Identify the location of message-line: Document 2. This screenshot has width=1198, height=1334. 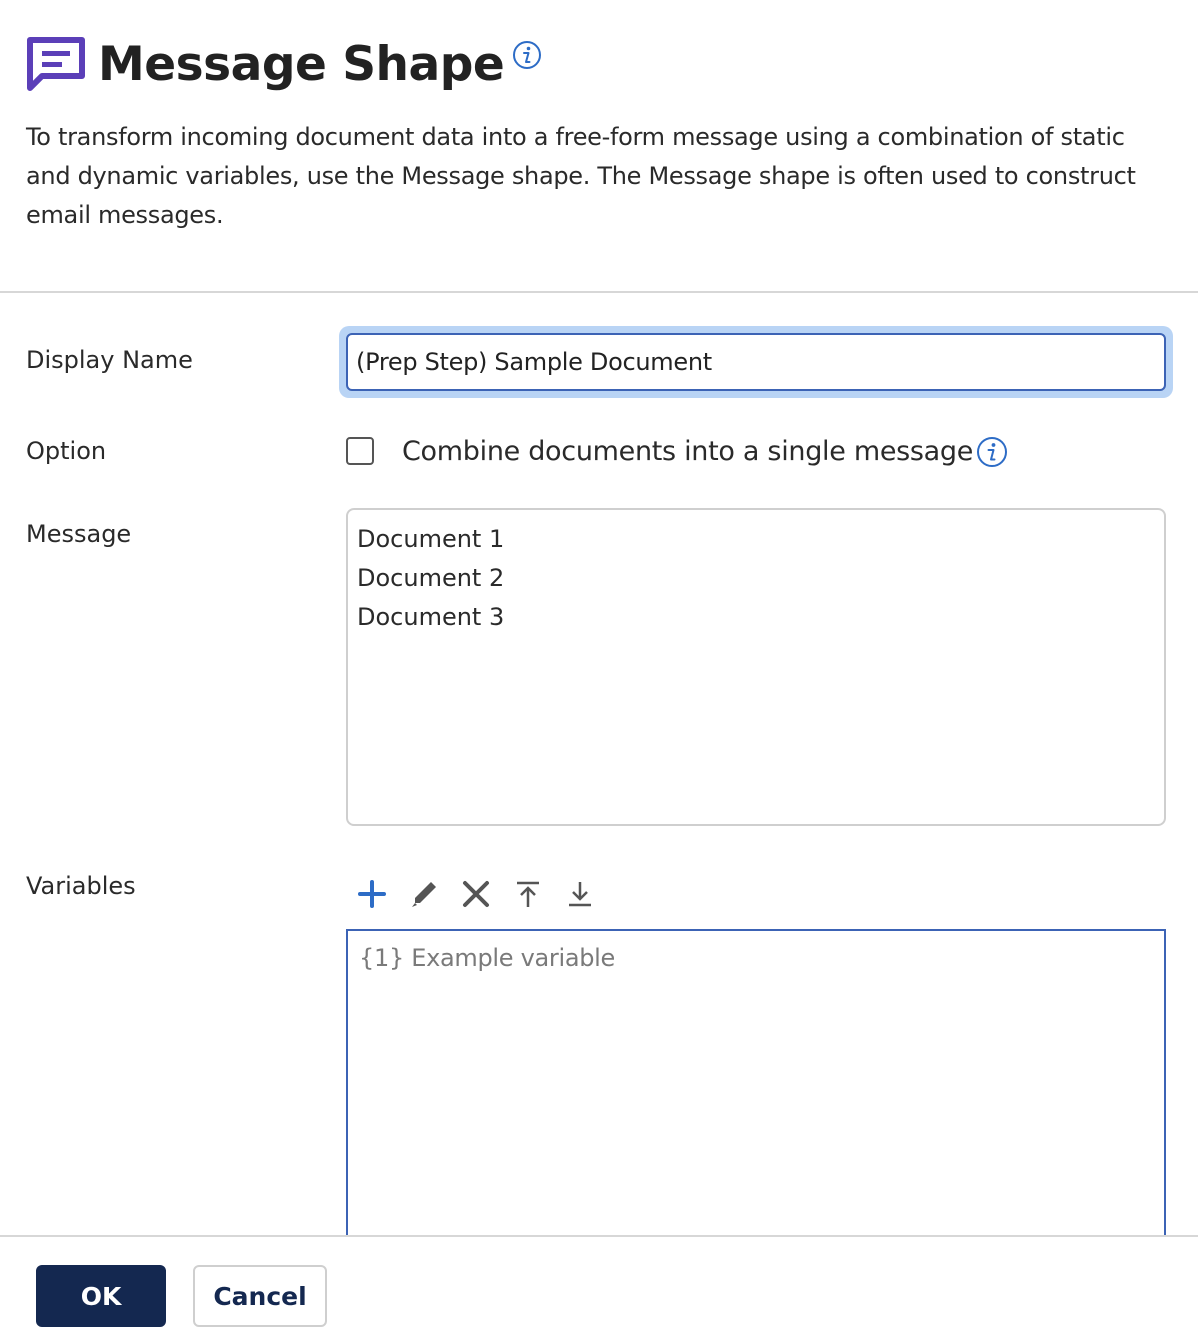
(431, 578).